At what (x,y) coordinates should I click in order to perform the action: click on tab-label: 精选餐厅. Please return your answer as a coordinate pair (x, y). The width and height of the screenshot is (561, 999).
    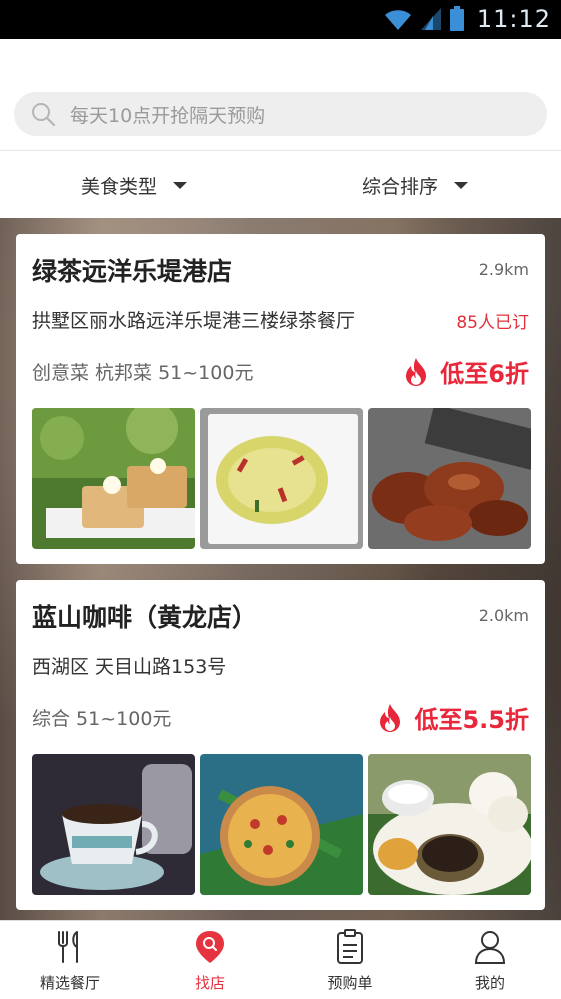
    Looking at the image, I should click on (69, 983).